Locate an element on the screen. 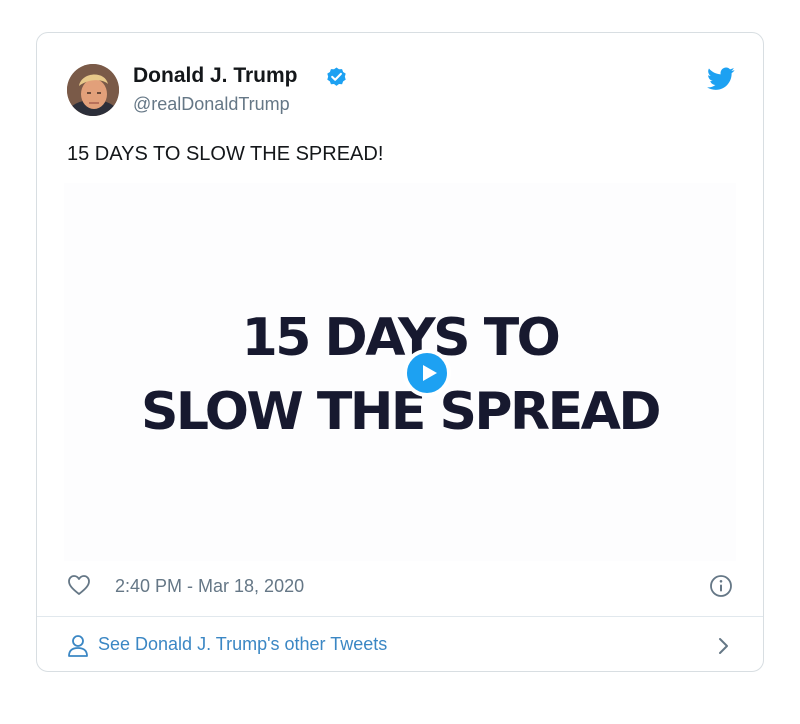 The image size is (800, 724). heart-icon is located at coordinates (79, 585).